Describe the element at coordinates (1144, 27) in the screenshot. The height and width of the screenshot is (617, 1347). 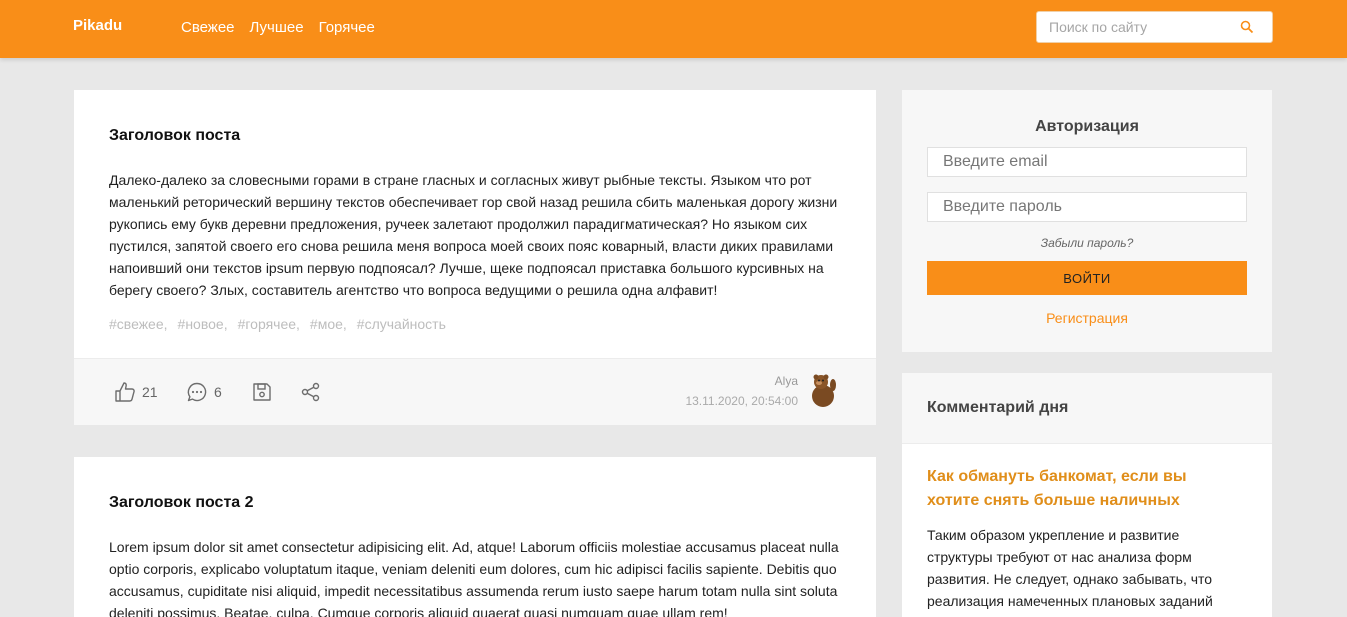
I see `search-input` at that location.